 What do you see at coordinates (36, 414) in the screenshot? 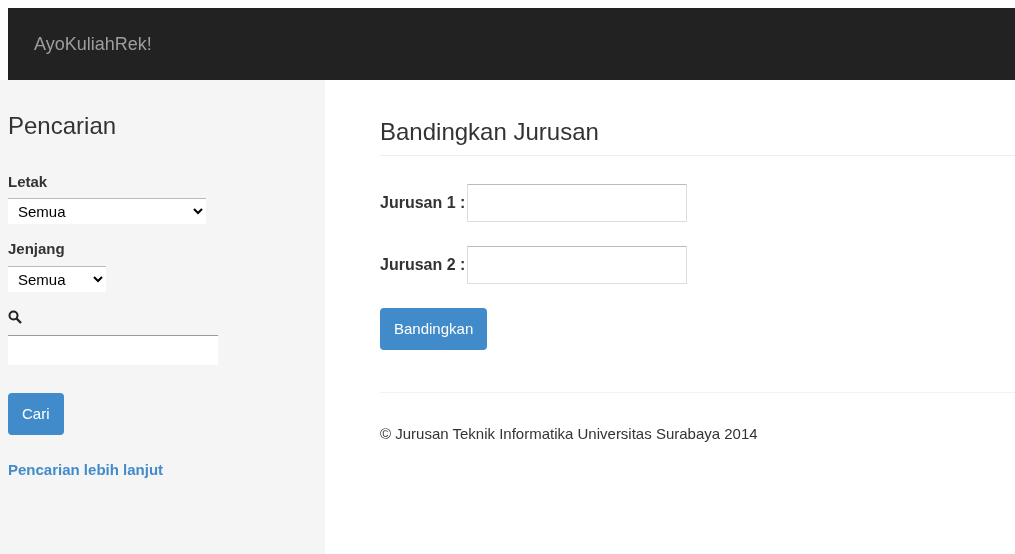
I see `search-button: Cari` at bounding box center [36, 414].